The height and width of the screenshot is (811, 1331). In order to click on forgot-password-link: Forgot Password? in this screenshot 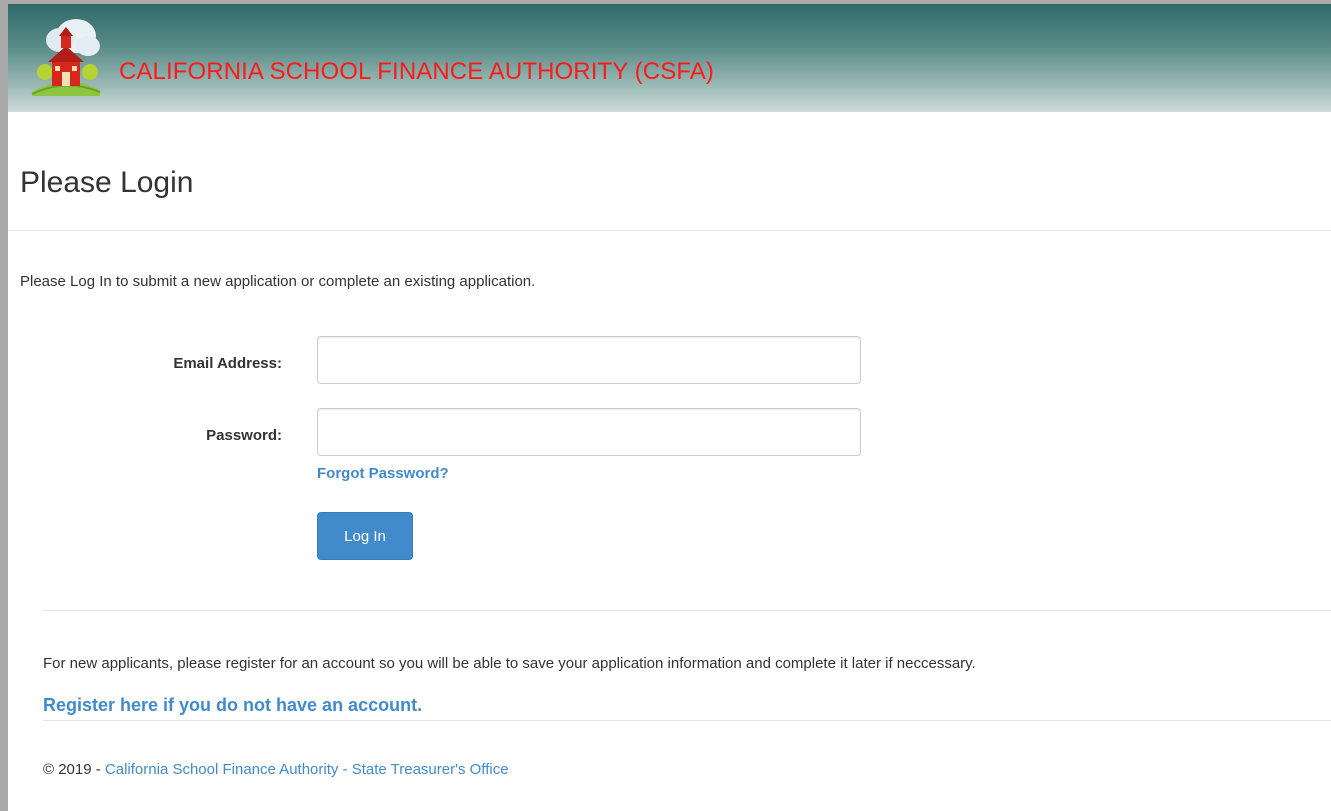, I will do `click(383, 473)`.